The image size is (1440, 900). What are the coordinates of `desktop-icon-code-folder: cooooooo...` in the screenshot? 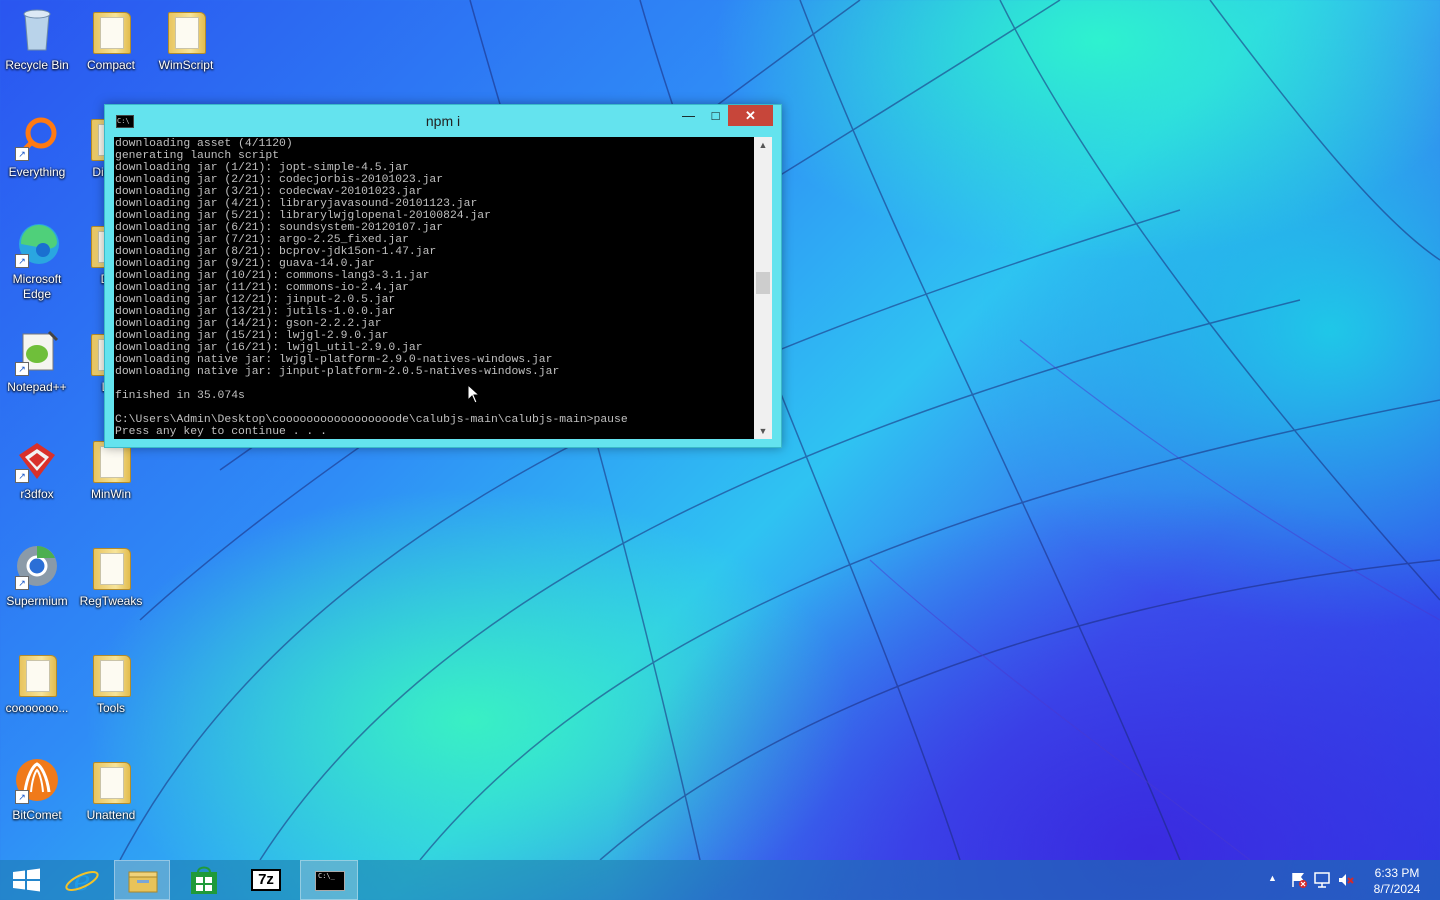 It's located at (37, 682).